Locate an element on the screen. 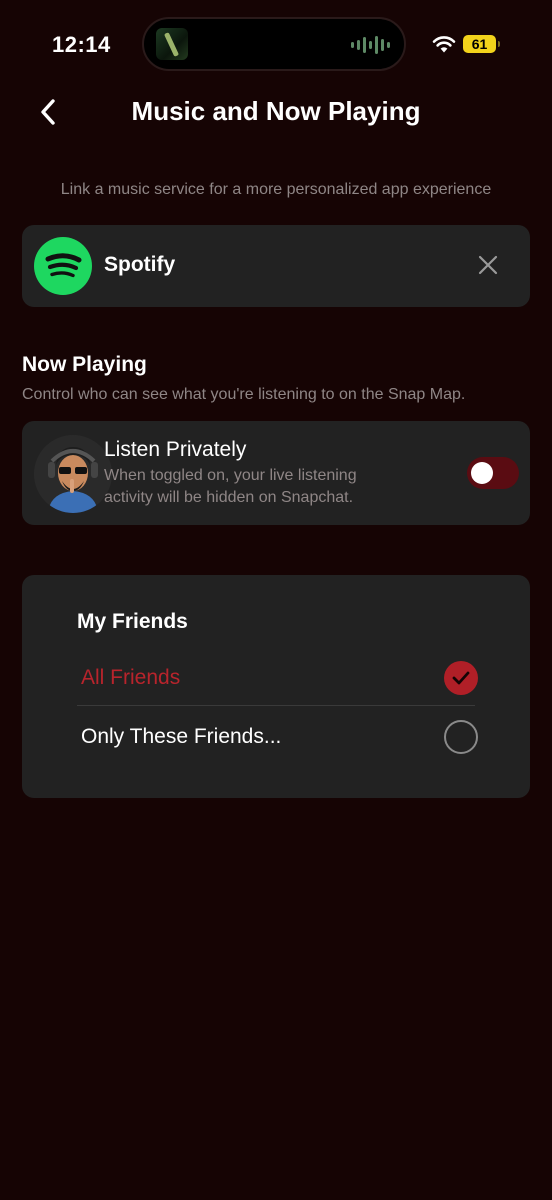 The height and width of the screenshot is (1200, 552). avatar is located at coordinates (73, 474).